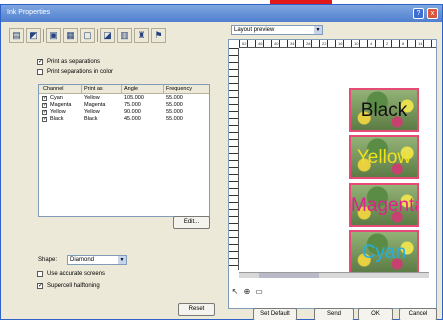 Image resolution: width=443 pixels, height=320 pixels. I want to click on cell-channel: Magenta, so click(61, 105).